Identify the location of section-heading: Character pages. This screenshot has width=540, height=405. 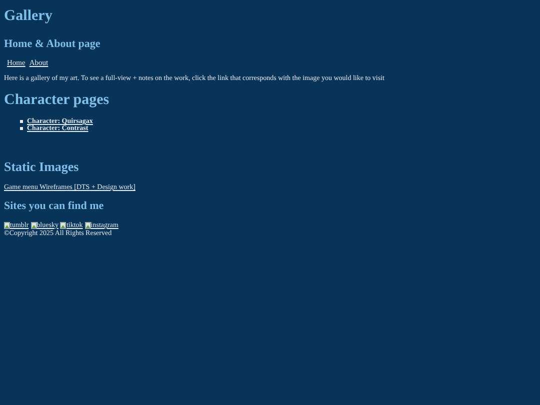
(57, 100).